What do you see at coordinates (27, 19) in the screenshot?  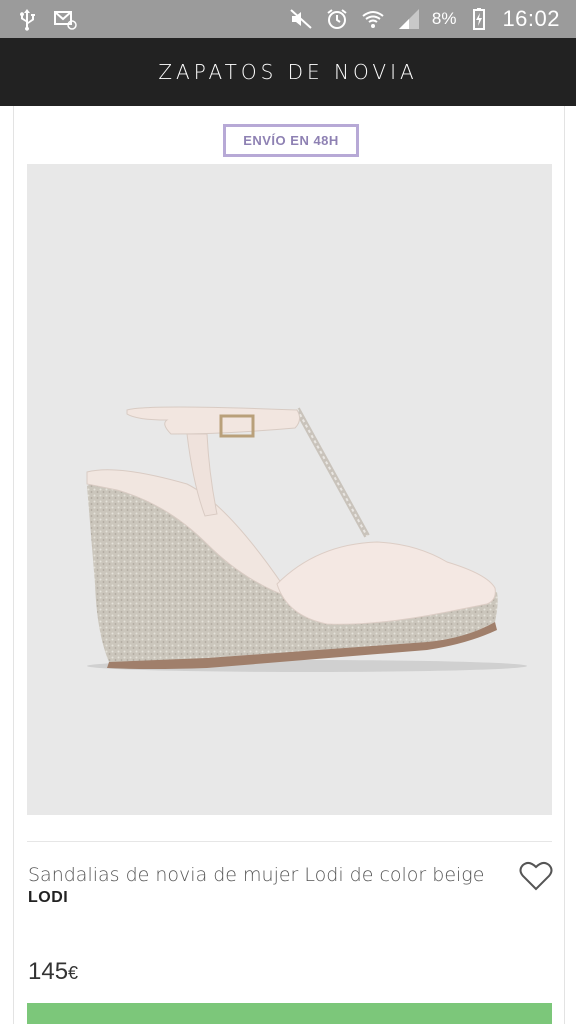 I see `usb-icon` at bounding box center [27, 19].